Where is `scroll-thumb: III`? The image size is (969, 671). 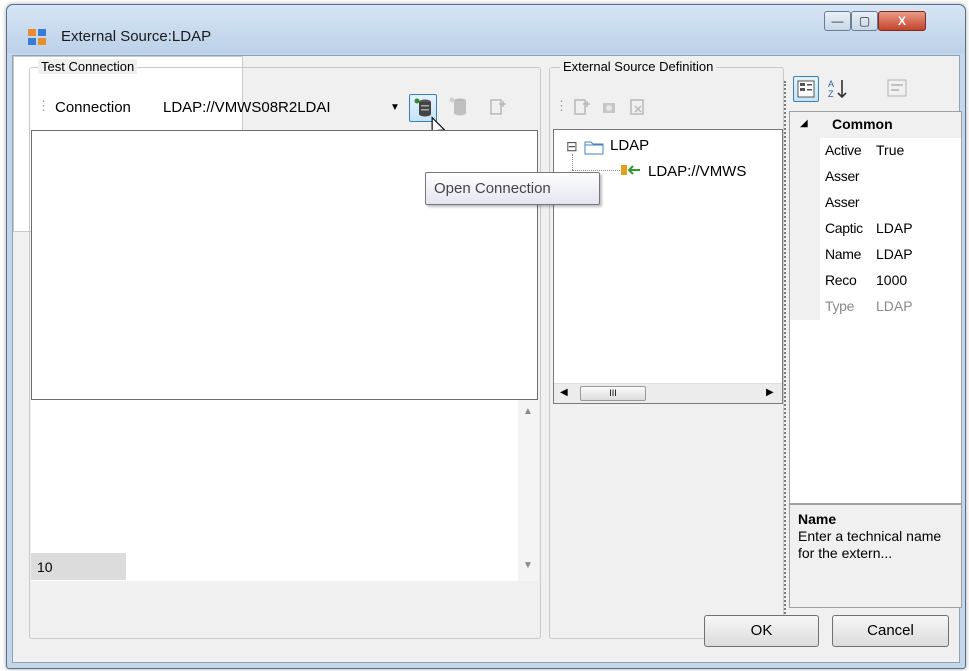
scroll-thumb: III is located at coordinates (613, 393).